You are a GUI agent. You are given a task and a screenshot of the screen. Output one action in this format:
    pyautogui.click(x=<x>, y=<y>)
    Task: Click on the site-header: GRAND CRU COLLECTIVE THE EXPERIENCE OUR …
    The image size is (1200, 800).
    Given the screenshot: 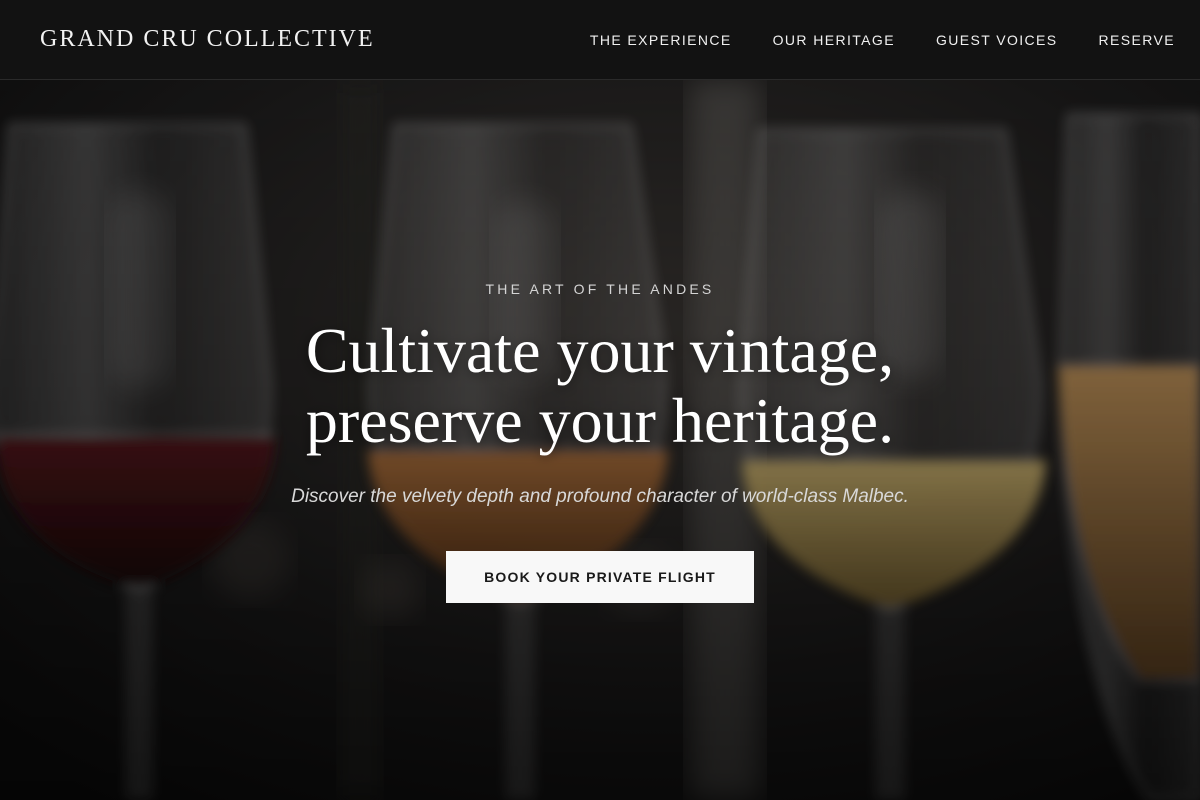 What is the action you would take?
    pyautogui.click(x=600, y=40)
    